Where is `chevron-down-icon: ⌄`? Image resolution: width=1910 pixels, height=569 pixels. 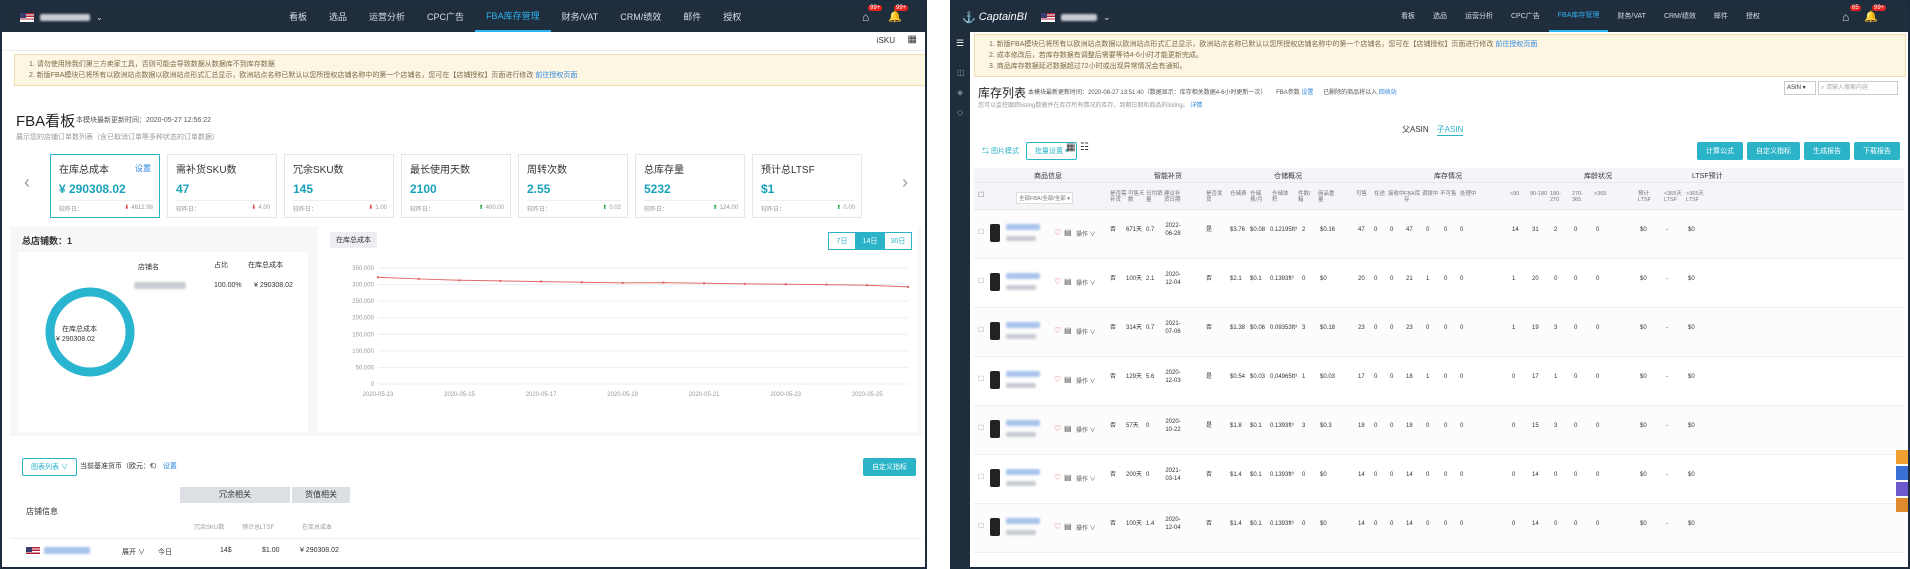 chevron-down-icon: ⌄ is located at coordinates (1107, 17).